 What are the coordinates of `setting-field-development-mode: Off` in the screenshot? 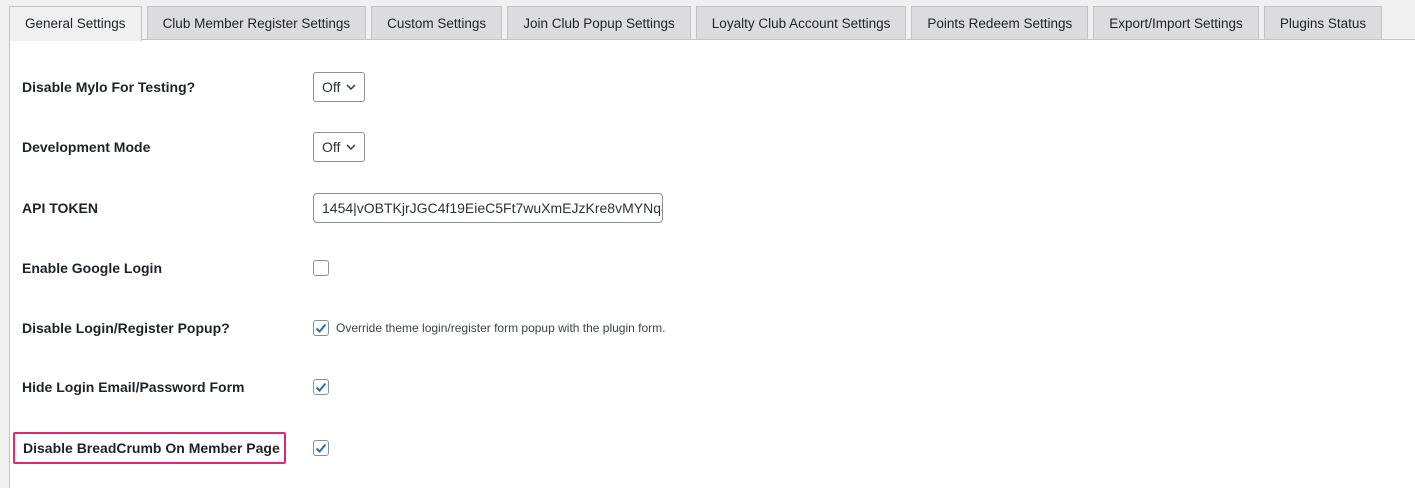 It's located at (339, 147).